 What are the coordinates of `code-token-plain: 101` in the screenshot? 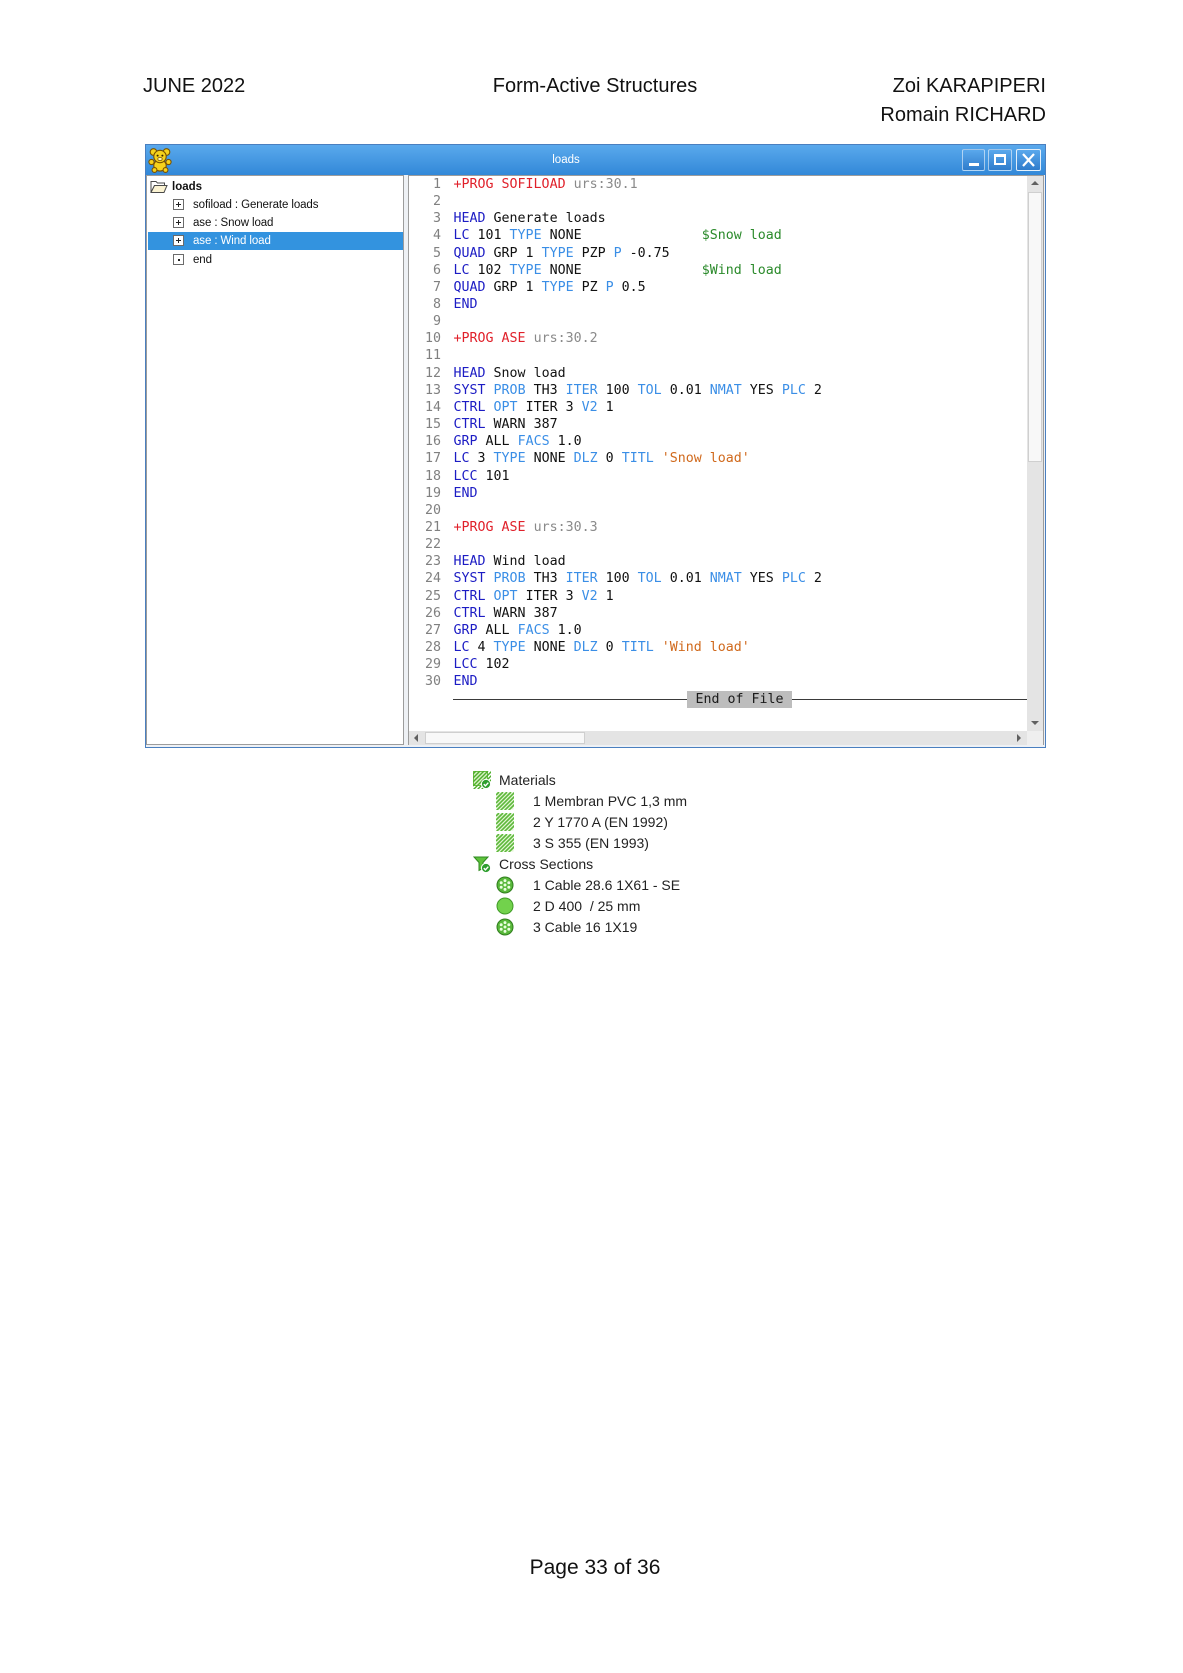 It's located at (493, 476).